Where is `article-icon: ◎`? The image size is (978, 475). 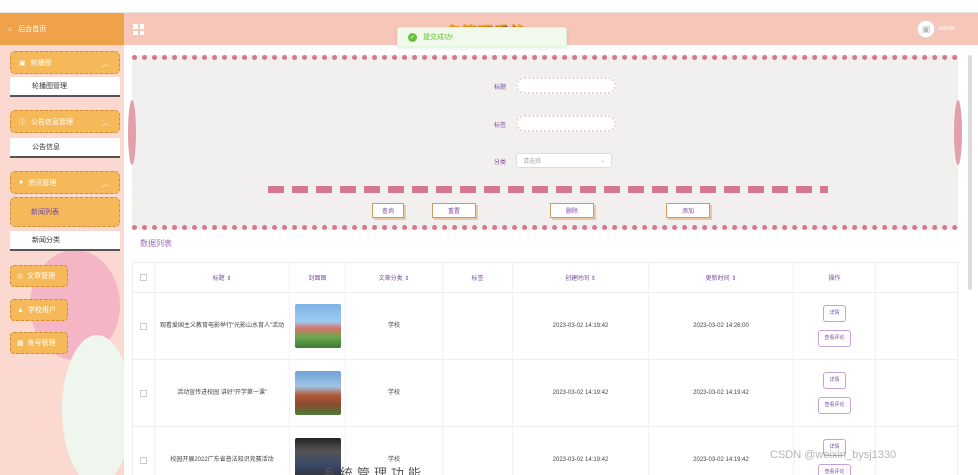
article-icon: ◎ is located at coordinates (20, 276).